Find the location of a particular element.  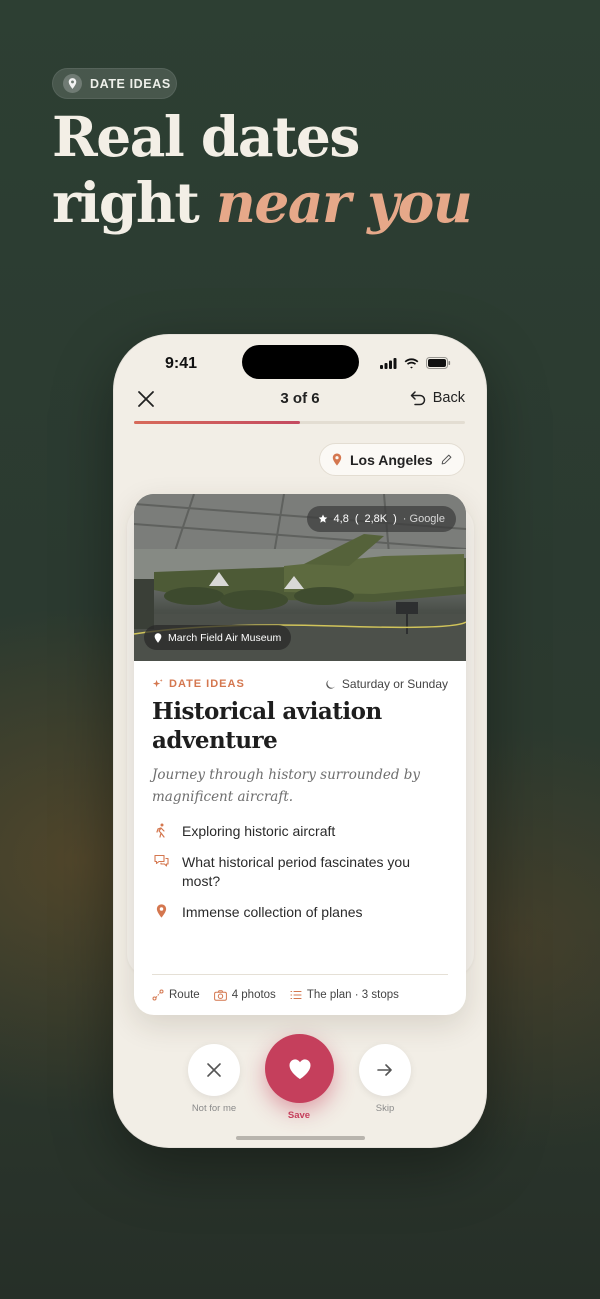

promo-headline: Real dates right near you is located at coordinates (262, 170).